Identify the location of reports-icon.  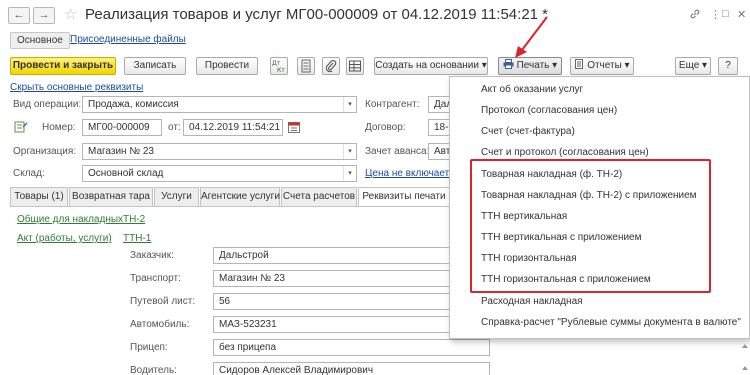
(580, 65).